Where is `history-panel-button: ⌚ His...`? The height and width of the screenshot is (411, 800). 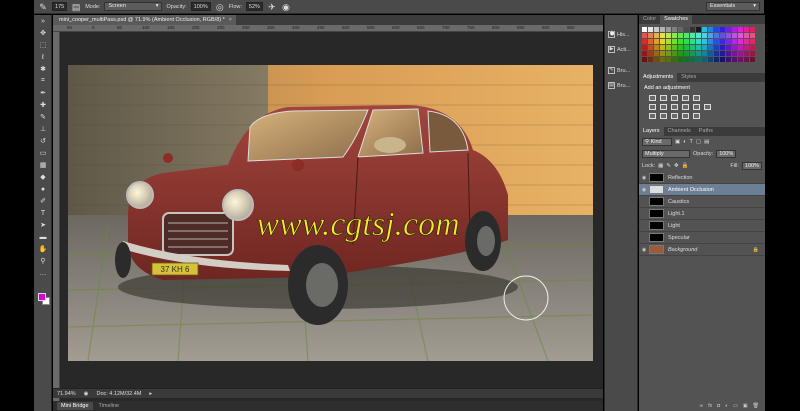 history-panel-button: ⌚ His... is located at coordinates (621, 34).